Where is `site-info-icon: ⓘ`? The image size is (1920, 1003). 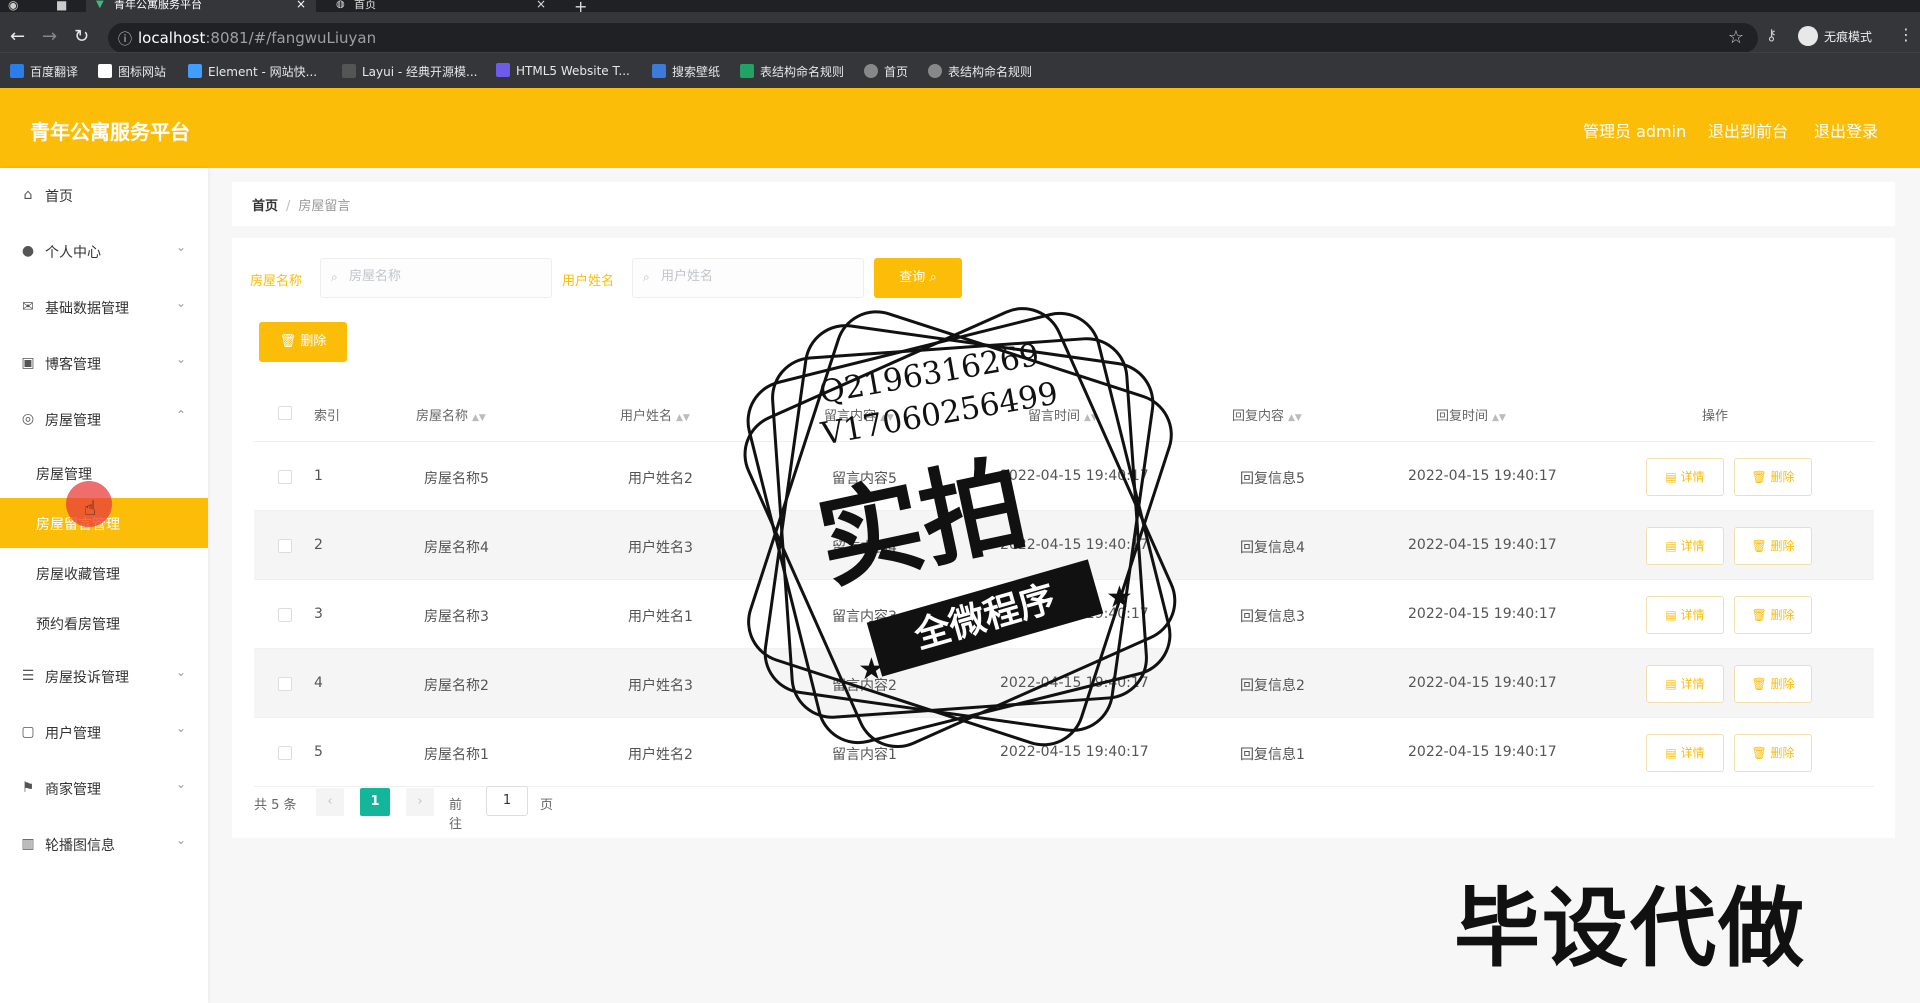
site-info-icon: ⓘ is located at coordinates (125, 39).